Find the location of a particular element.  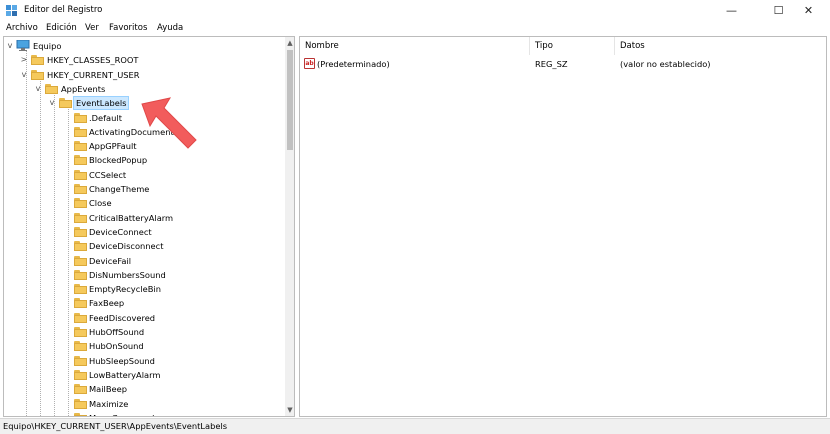

value-name: (Predeterminado) is located at coordinates (353, 64).